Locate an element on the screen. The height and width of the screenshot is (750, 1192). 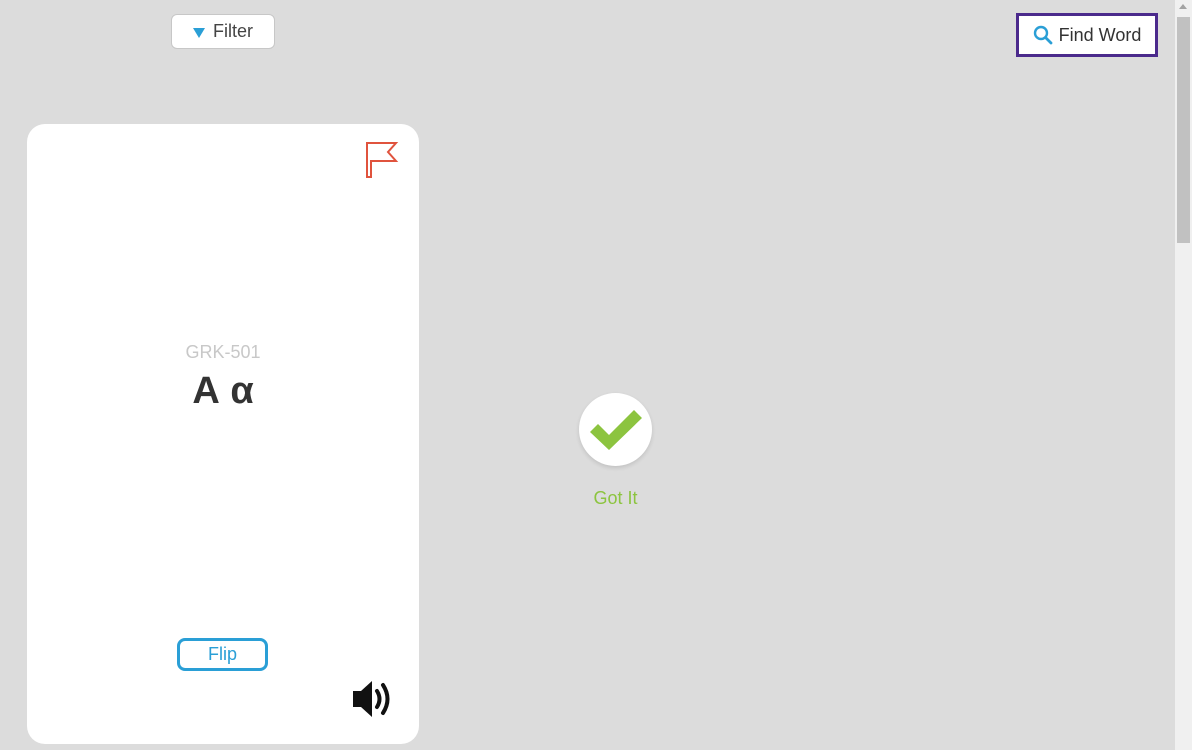
triangle-down-icon is located at coordinates (199, 32).